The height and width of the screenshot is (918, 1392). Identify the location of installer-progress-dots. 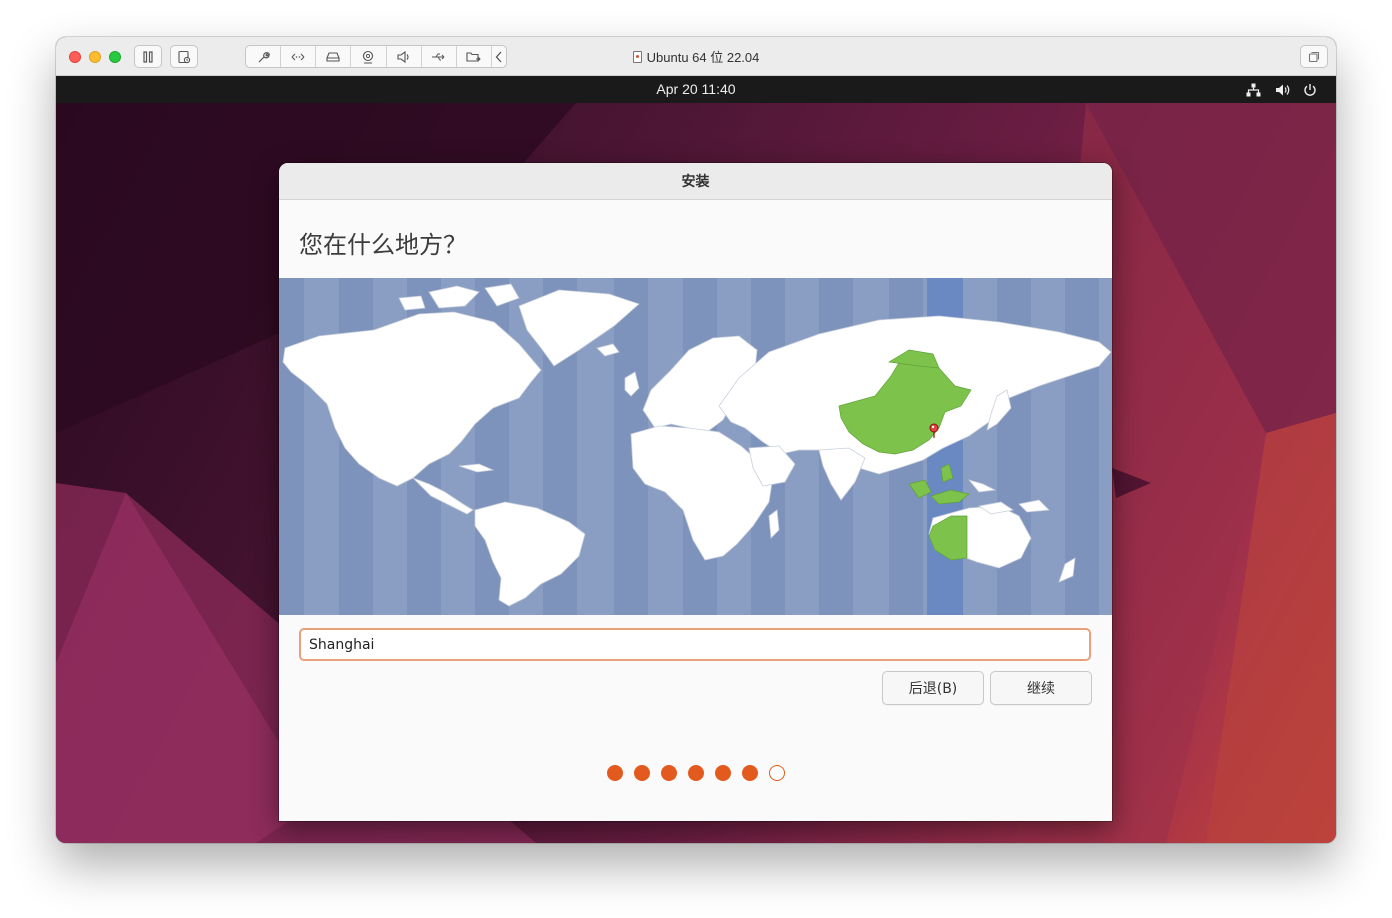
(695, 773).